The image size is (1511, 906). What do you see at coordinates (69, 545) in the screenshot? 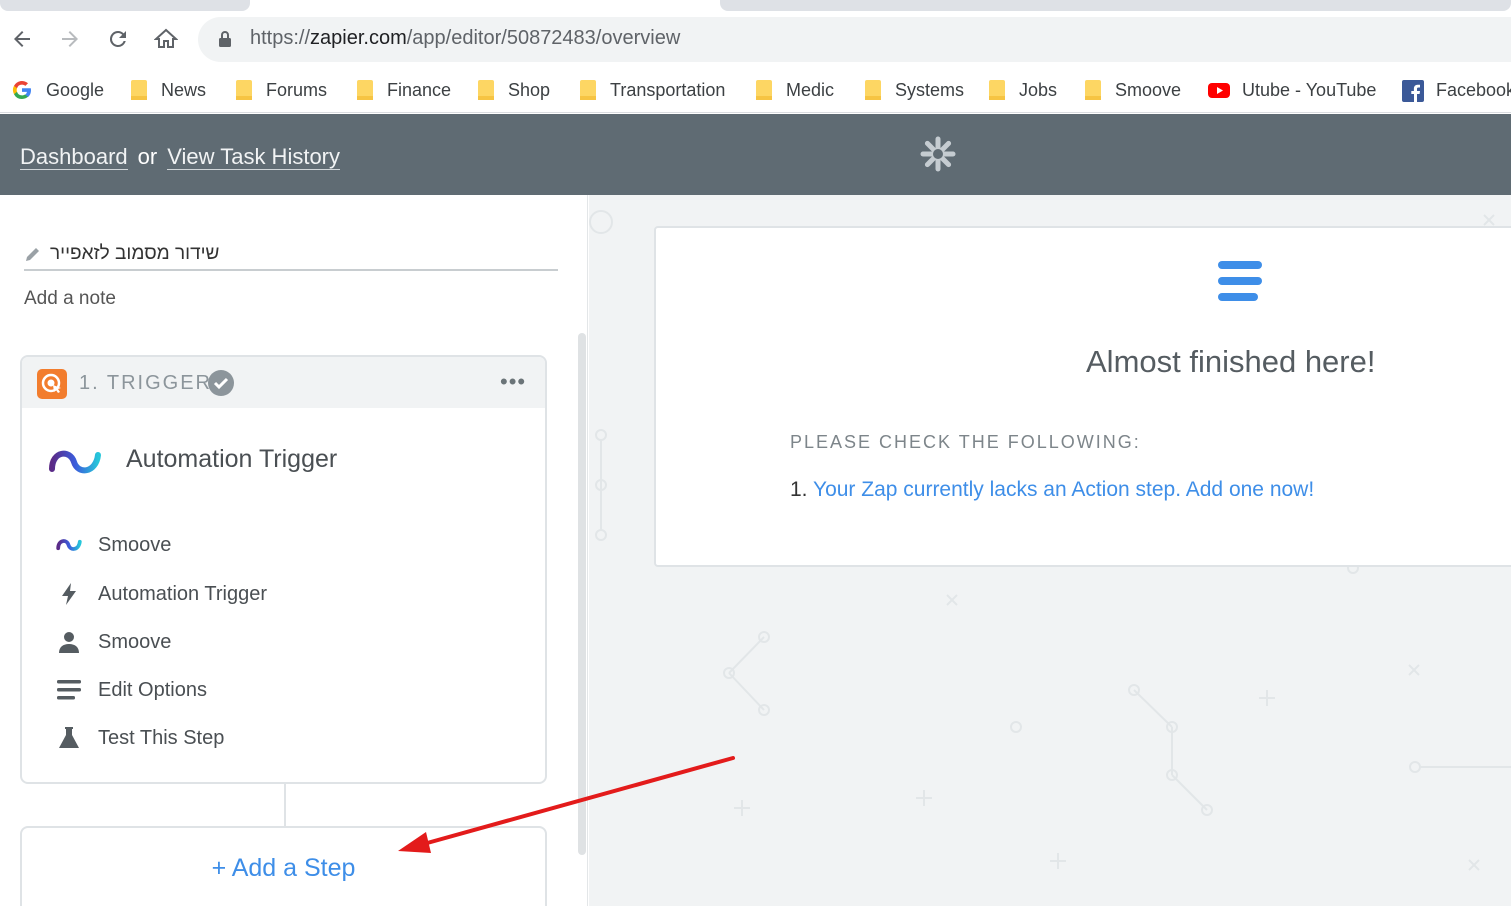
I see `smoove-icon` at bounding box center [69, 545].